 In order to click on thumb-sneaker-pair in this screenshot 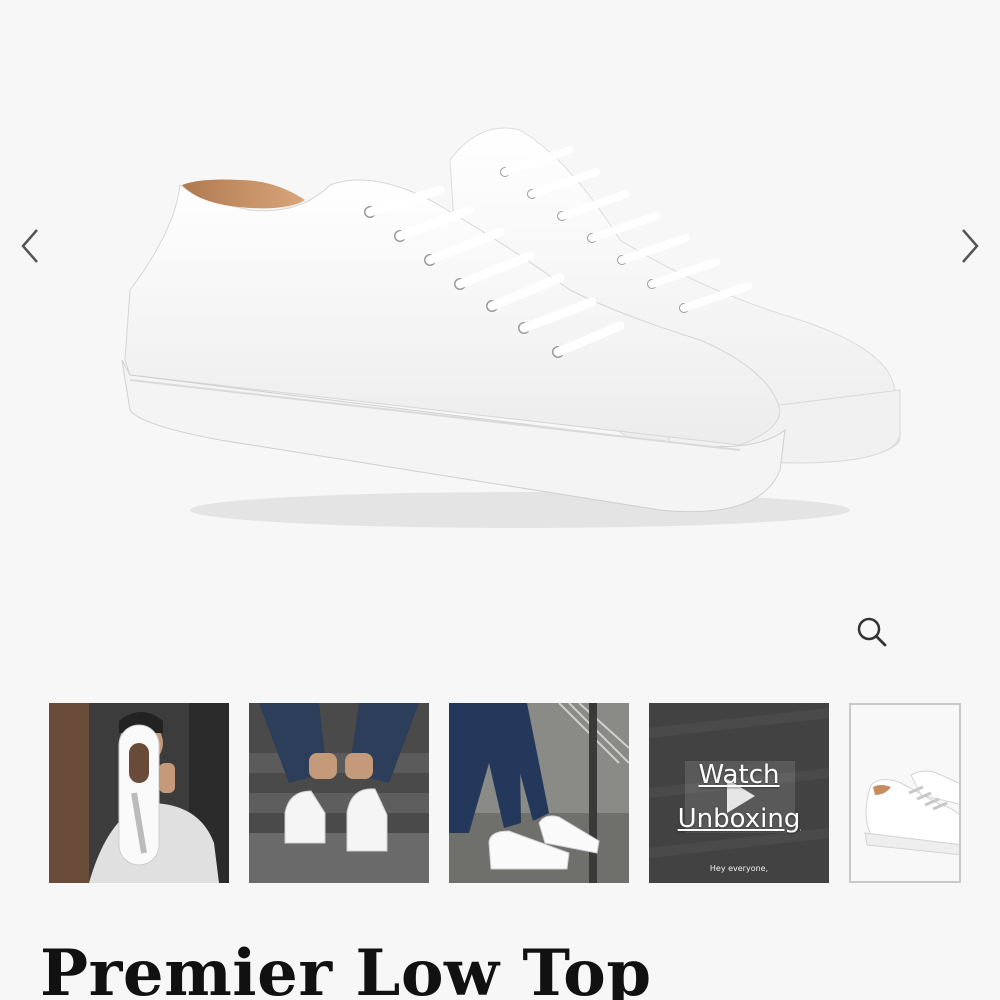, I will do `click(905, 793)`.